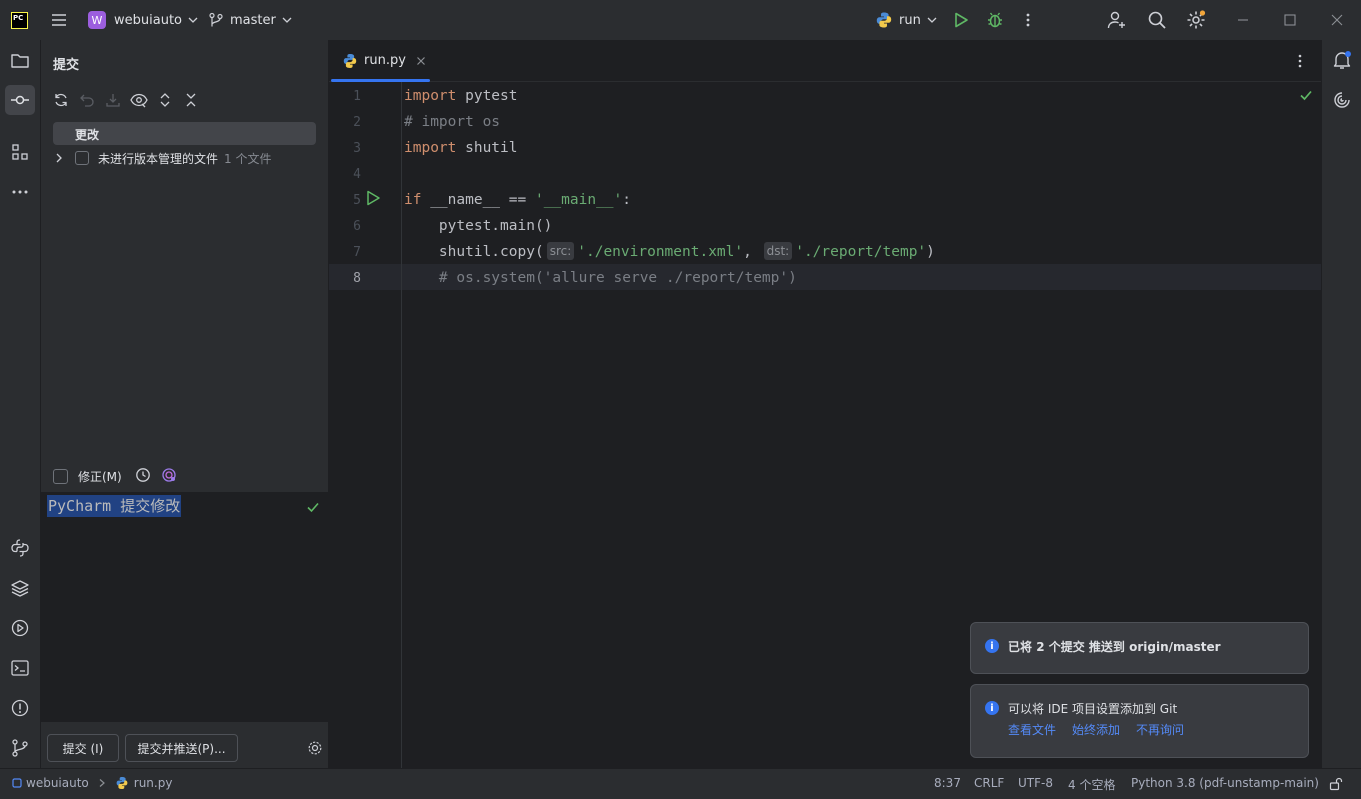  I want to click on layers-tool-button, so click(20, 588).